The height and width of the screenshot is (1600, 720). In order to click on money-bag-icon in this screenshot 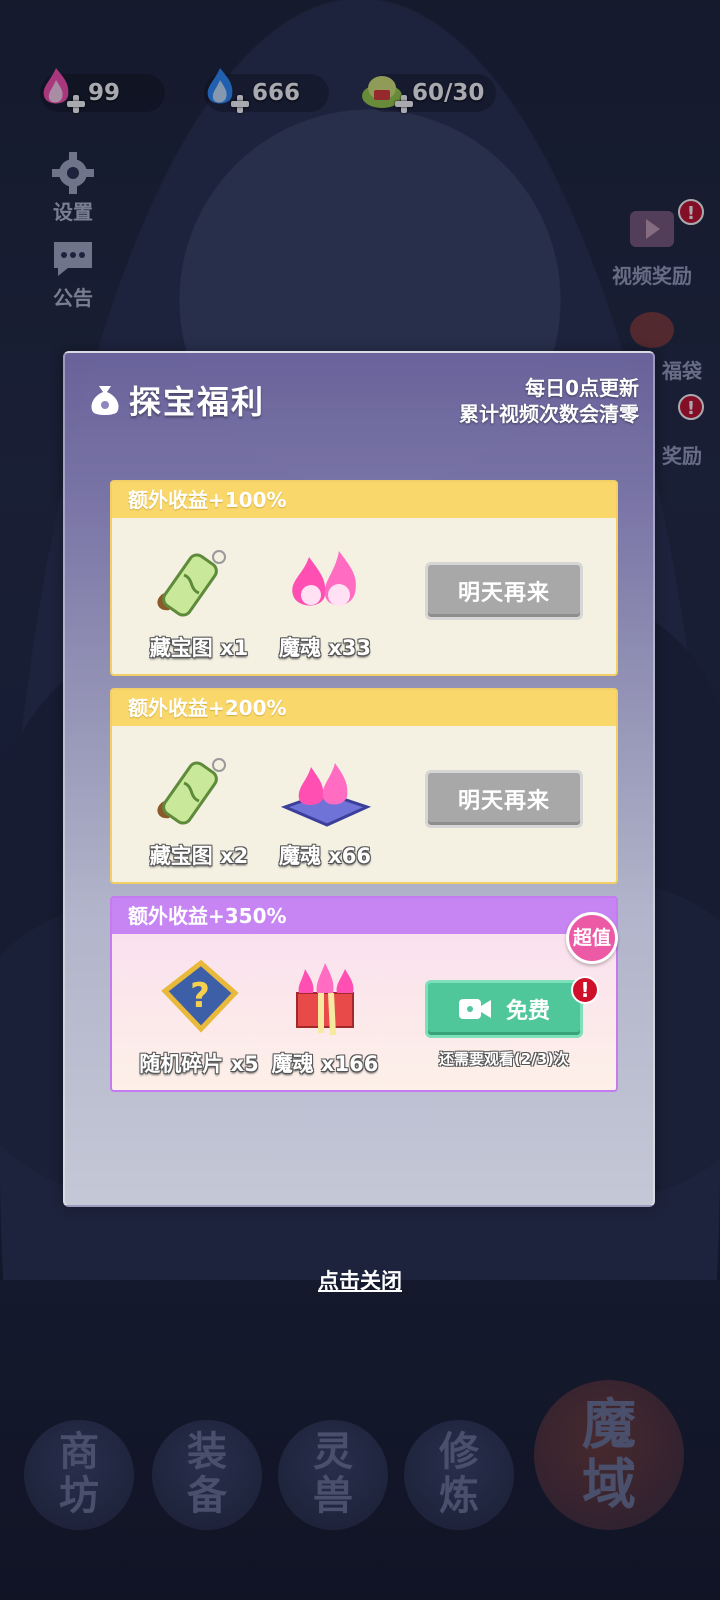, I will do `click(105, 400)`.